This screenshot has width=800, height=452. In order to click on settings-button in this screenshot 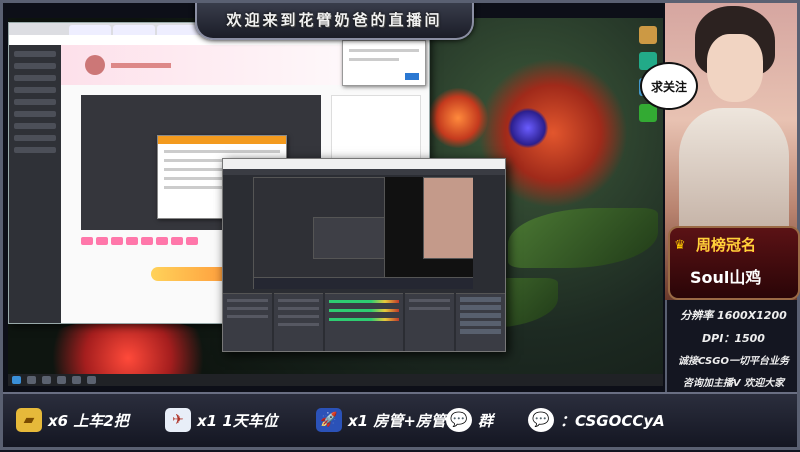, I will do `click(480, 323)`.